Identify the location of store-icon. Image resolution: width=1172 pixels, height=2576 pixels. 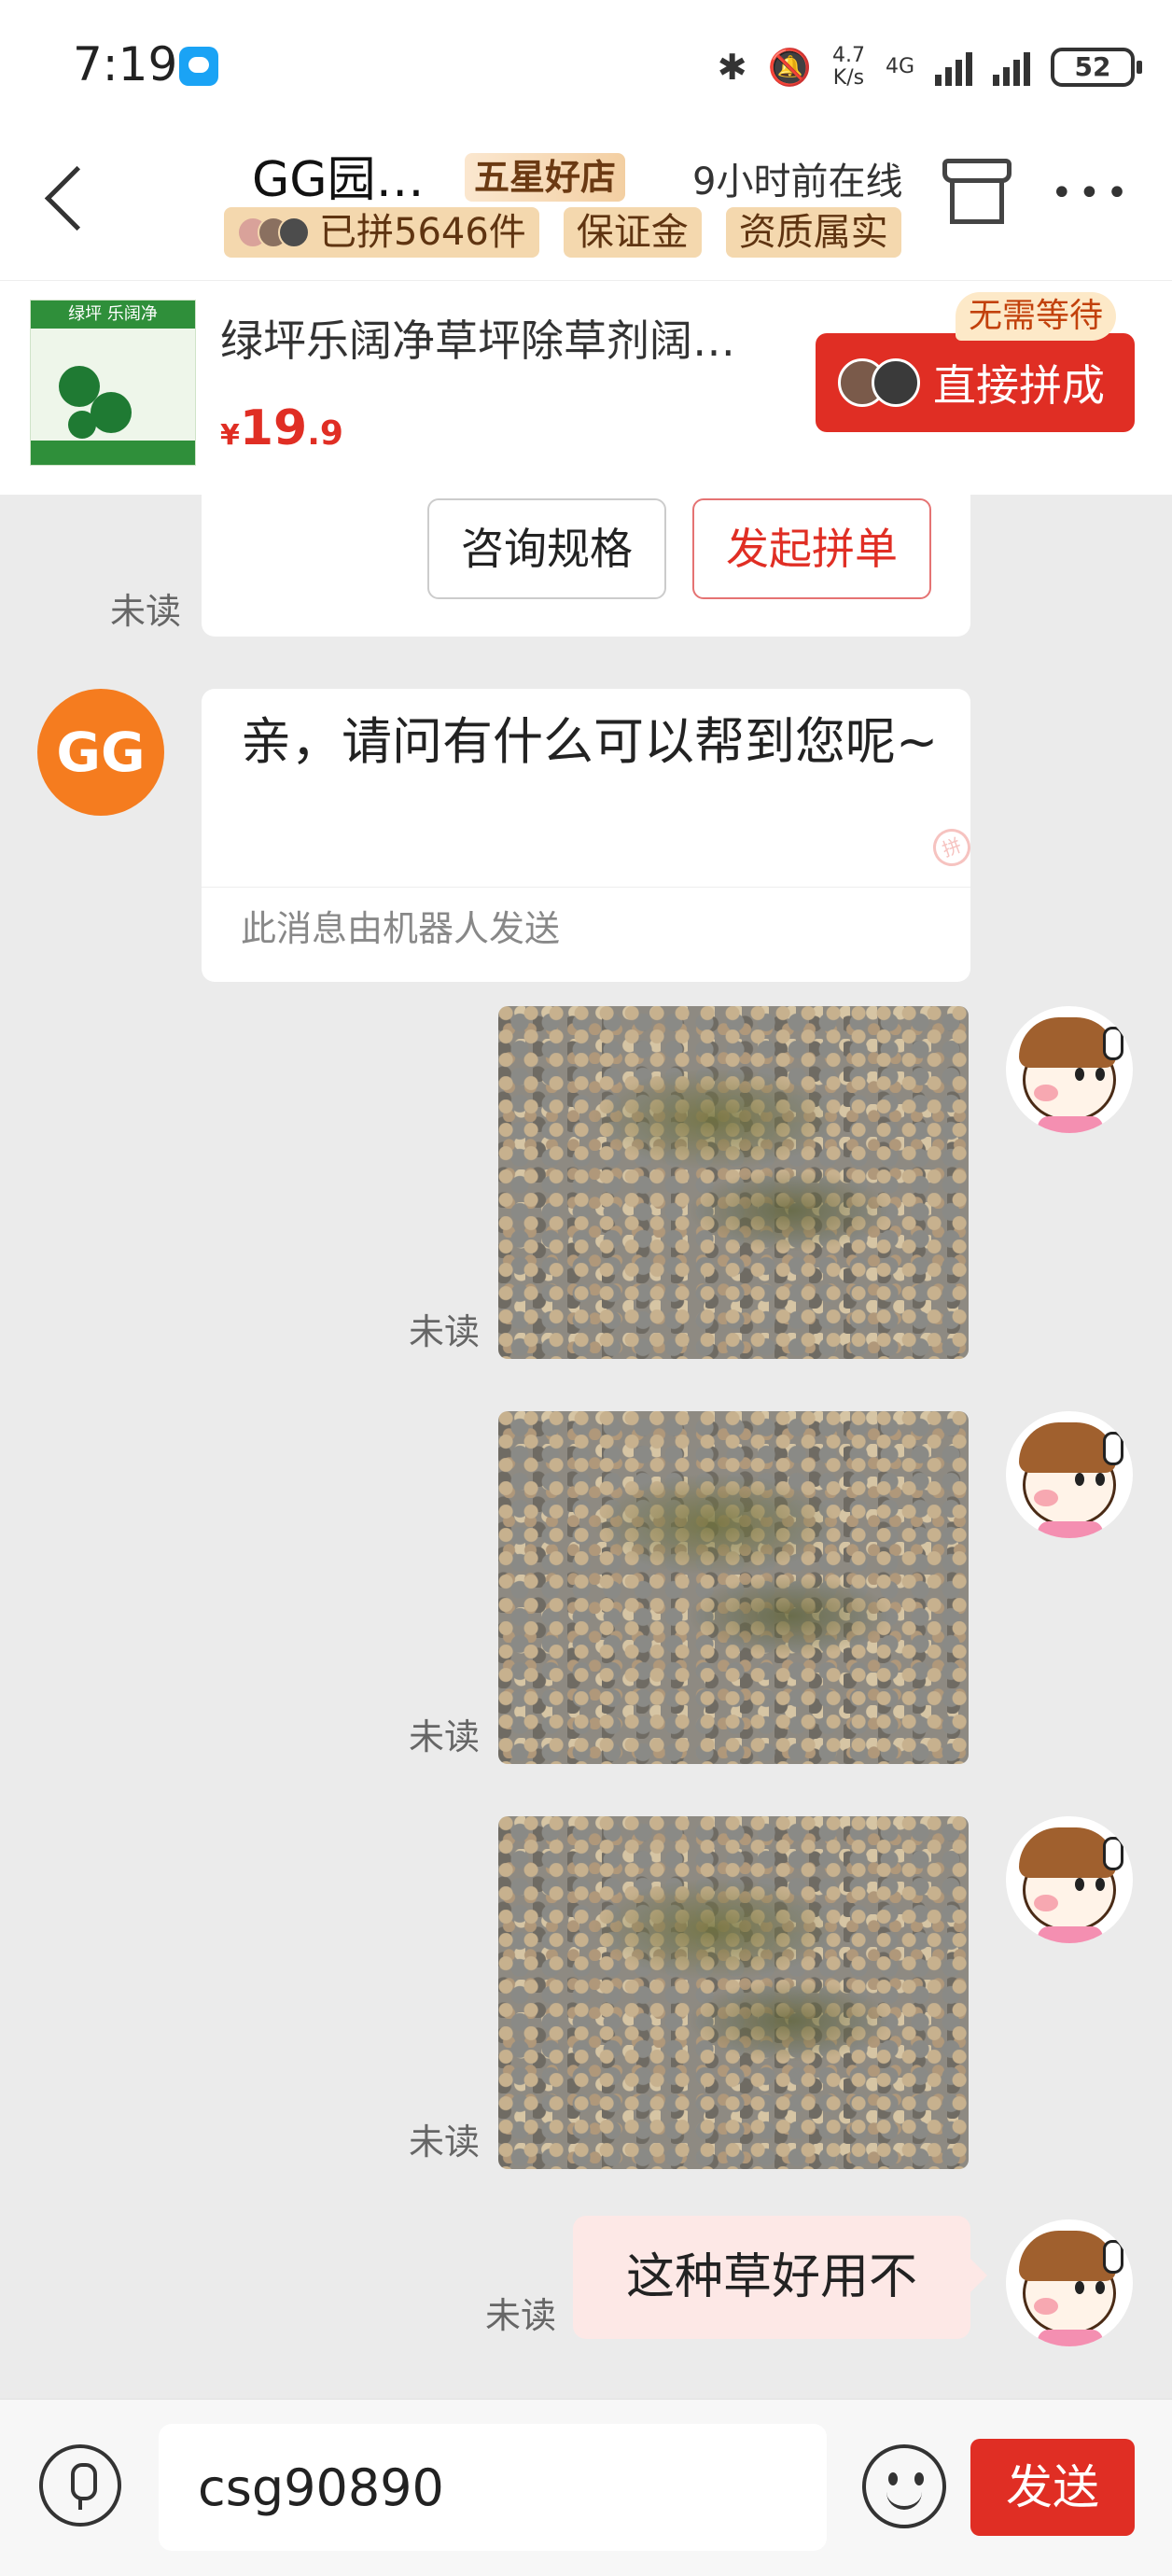
(977, 193).